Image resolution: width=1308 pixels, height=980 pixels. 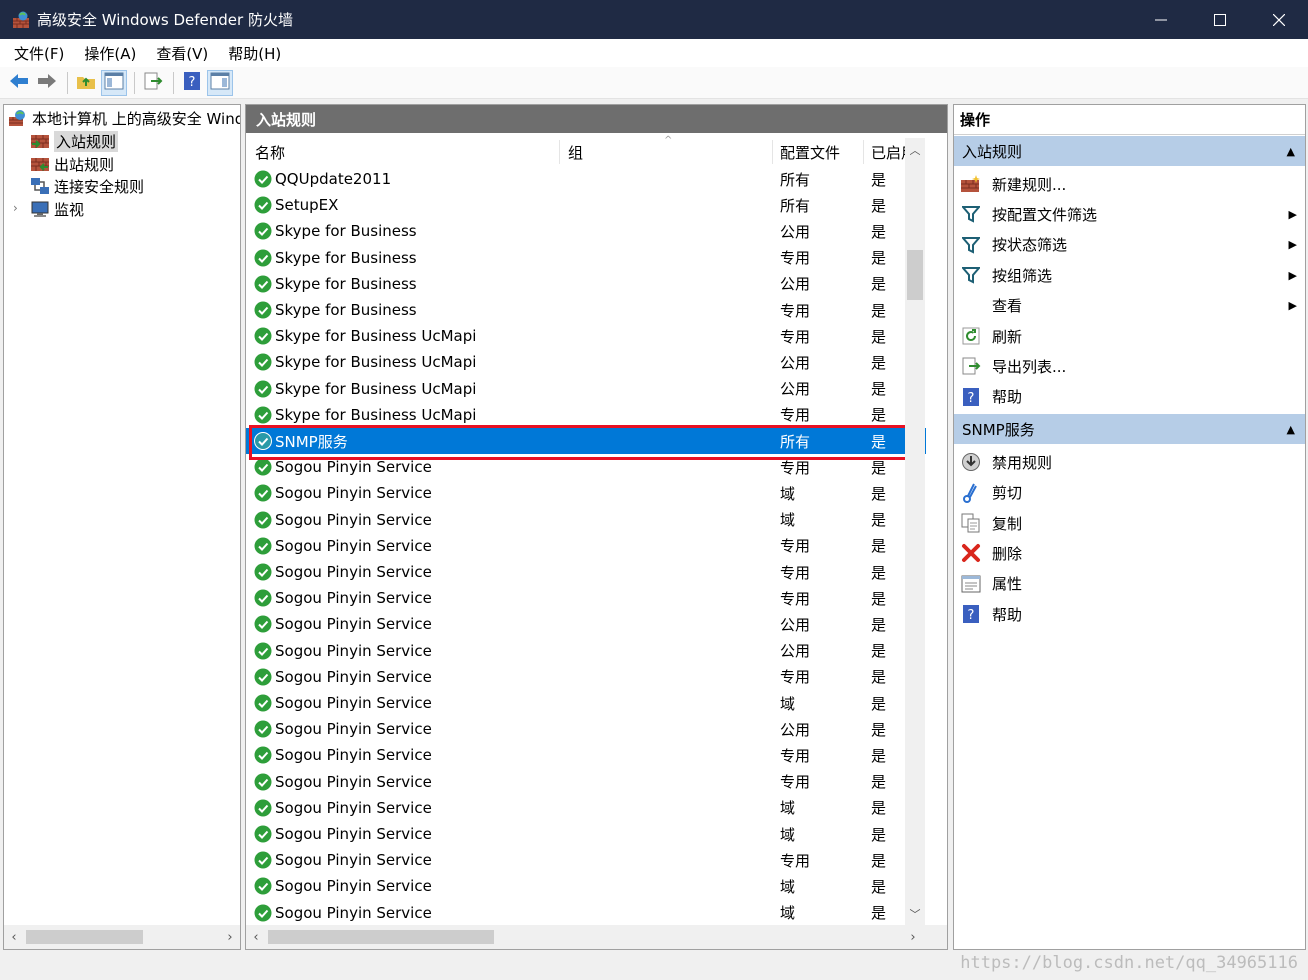 I want to click on scroll-down-icon: ﹀, so click(x=915, y=914).